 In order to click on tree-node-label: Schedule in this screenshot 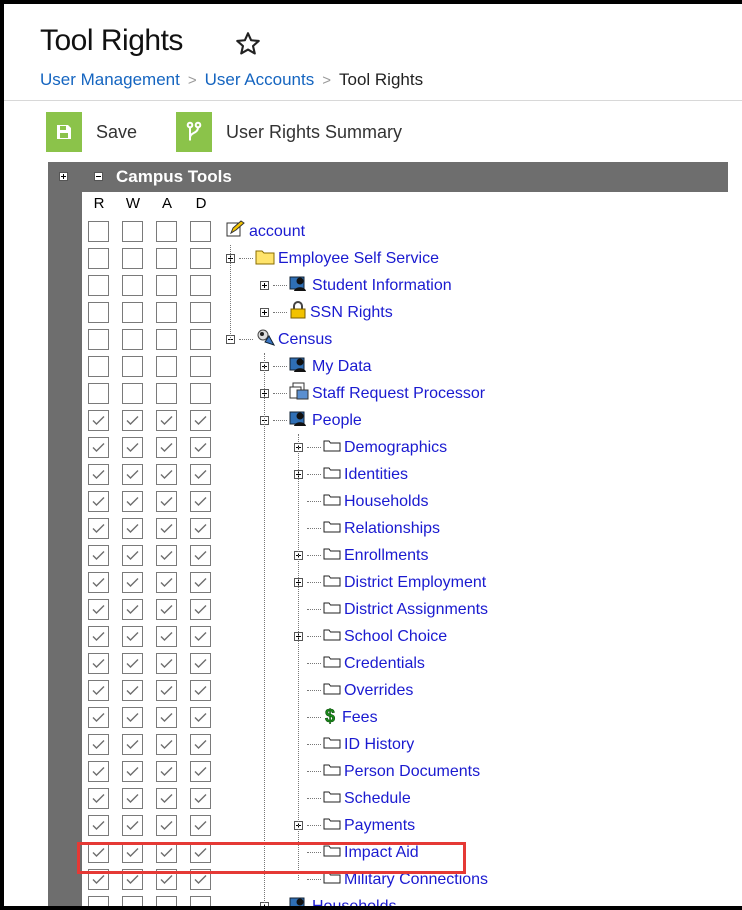, I will do `click(377, 799)`.